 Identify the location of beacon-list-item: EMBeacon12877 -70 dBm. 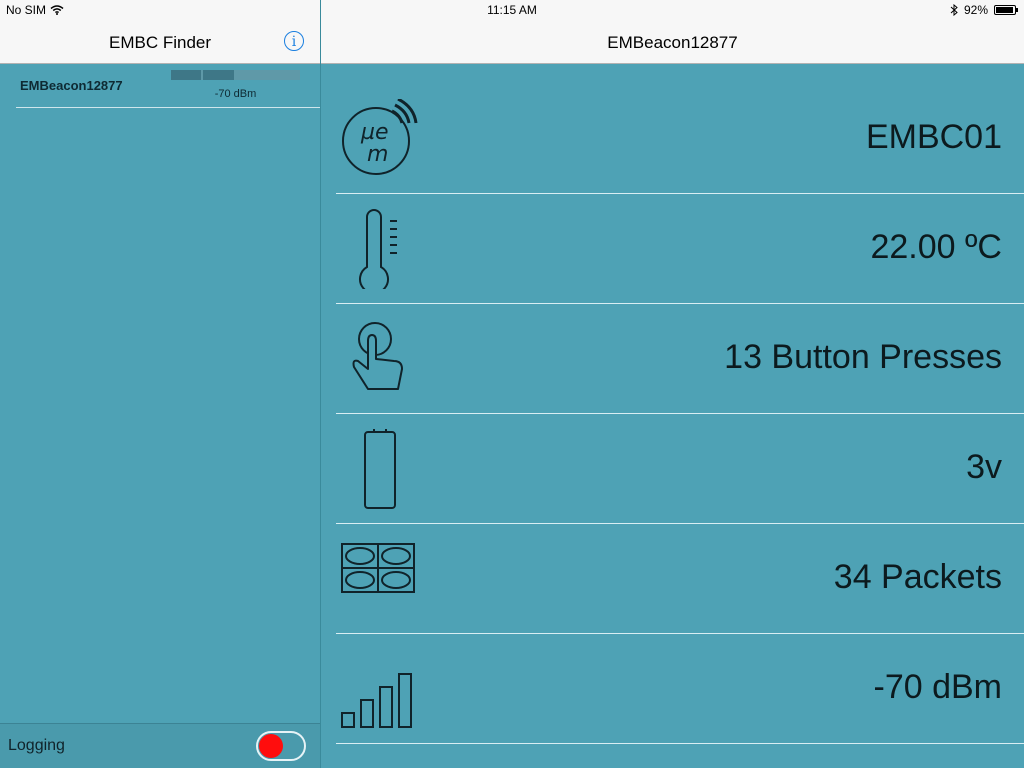
(168, 86).